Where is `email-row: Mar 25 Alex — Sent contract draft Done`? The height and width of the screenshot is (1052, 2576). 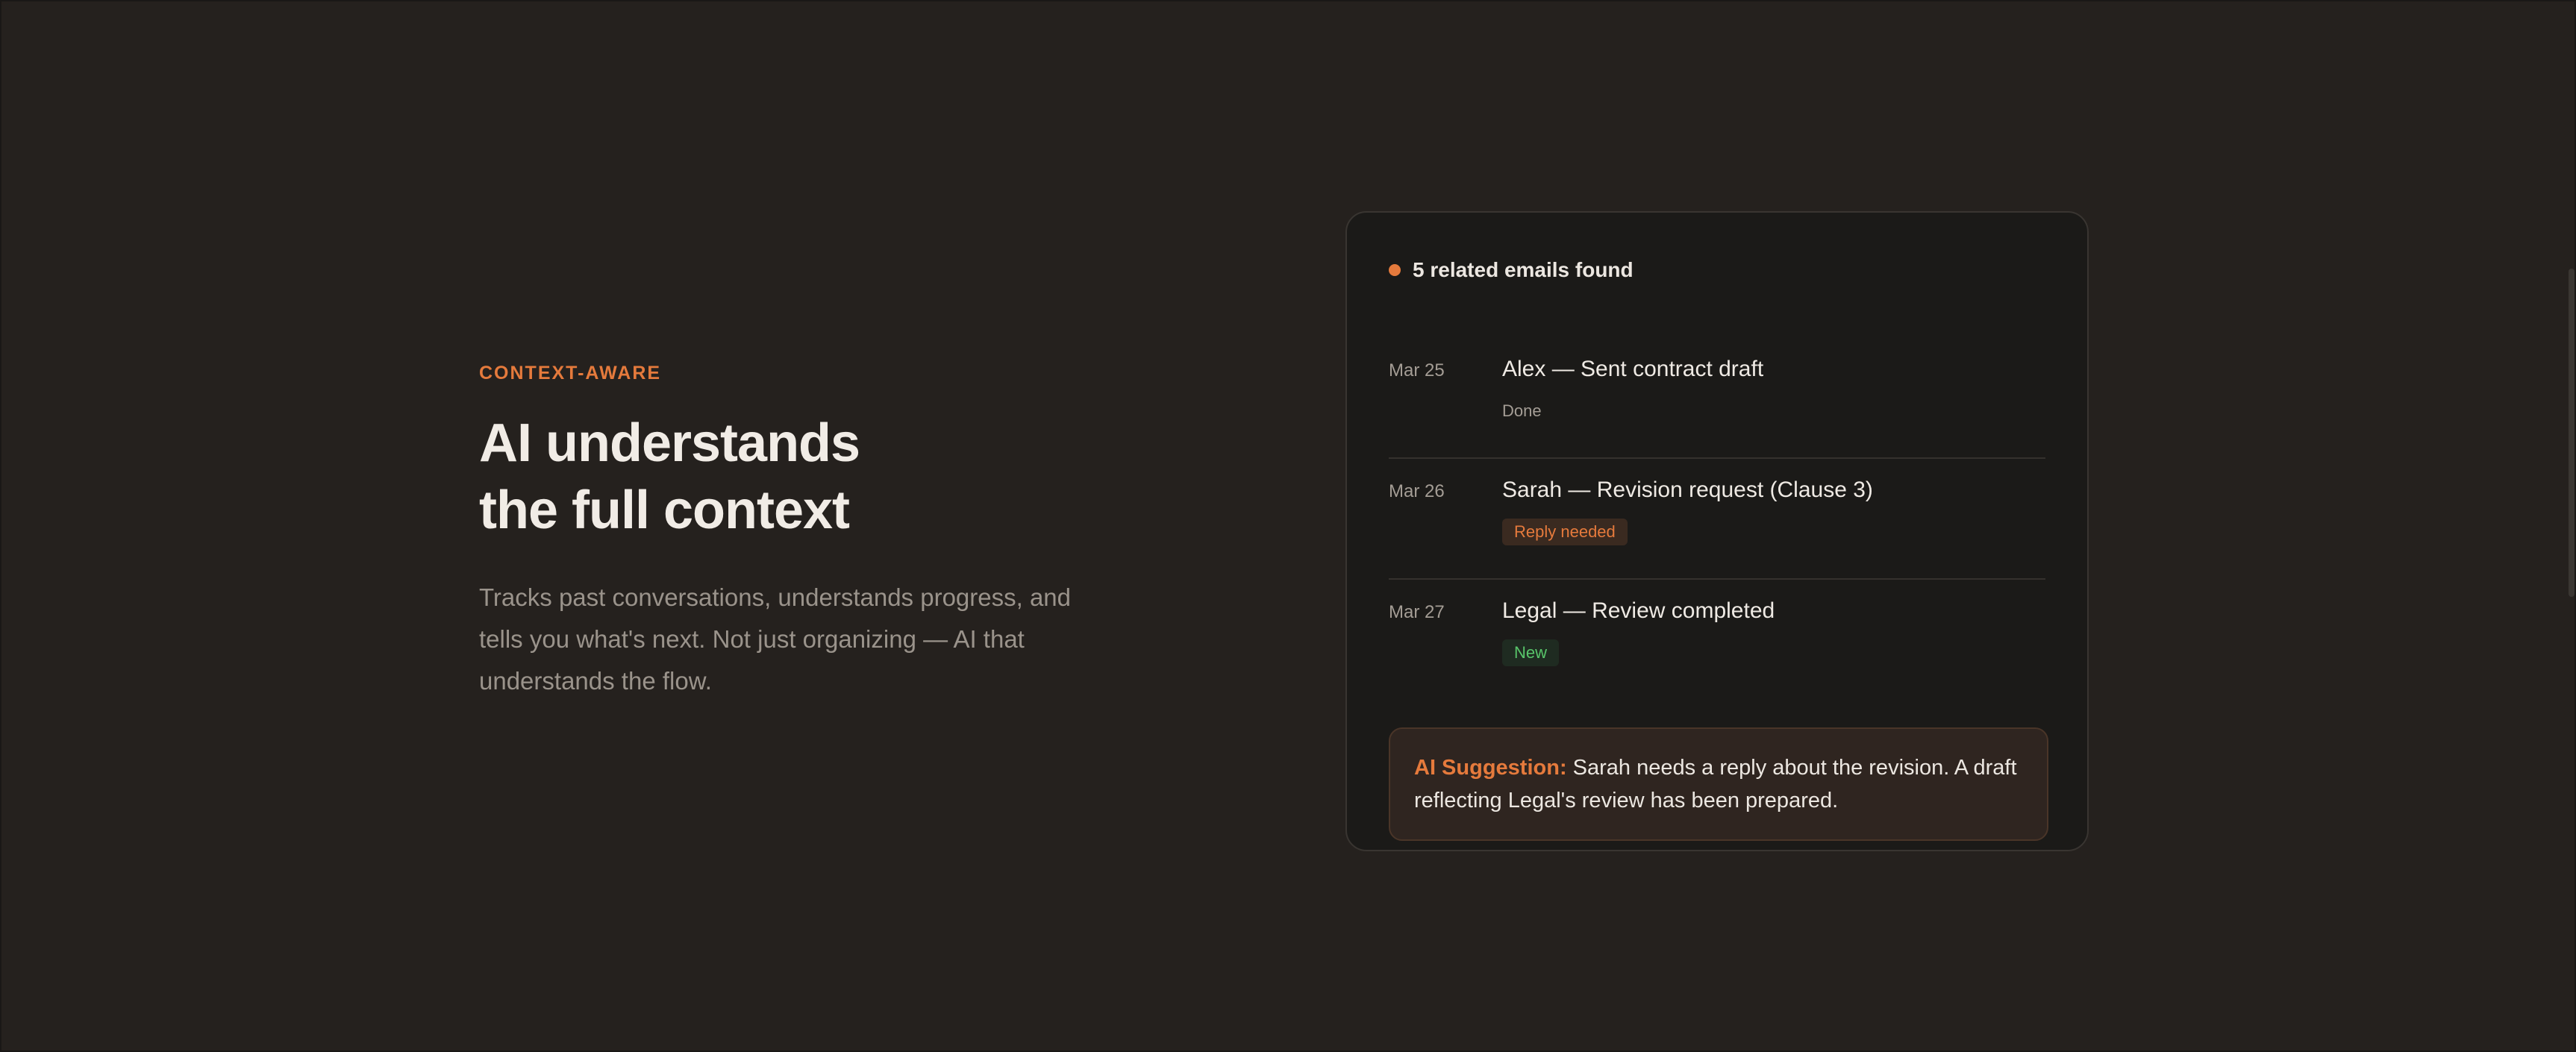 email-row: Mar 25 Alex — Sent contract draft Done is located at coordinates (1717, 398).